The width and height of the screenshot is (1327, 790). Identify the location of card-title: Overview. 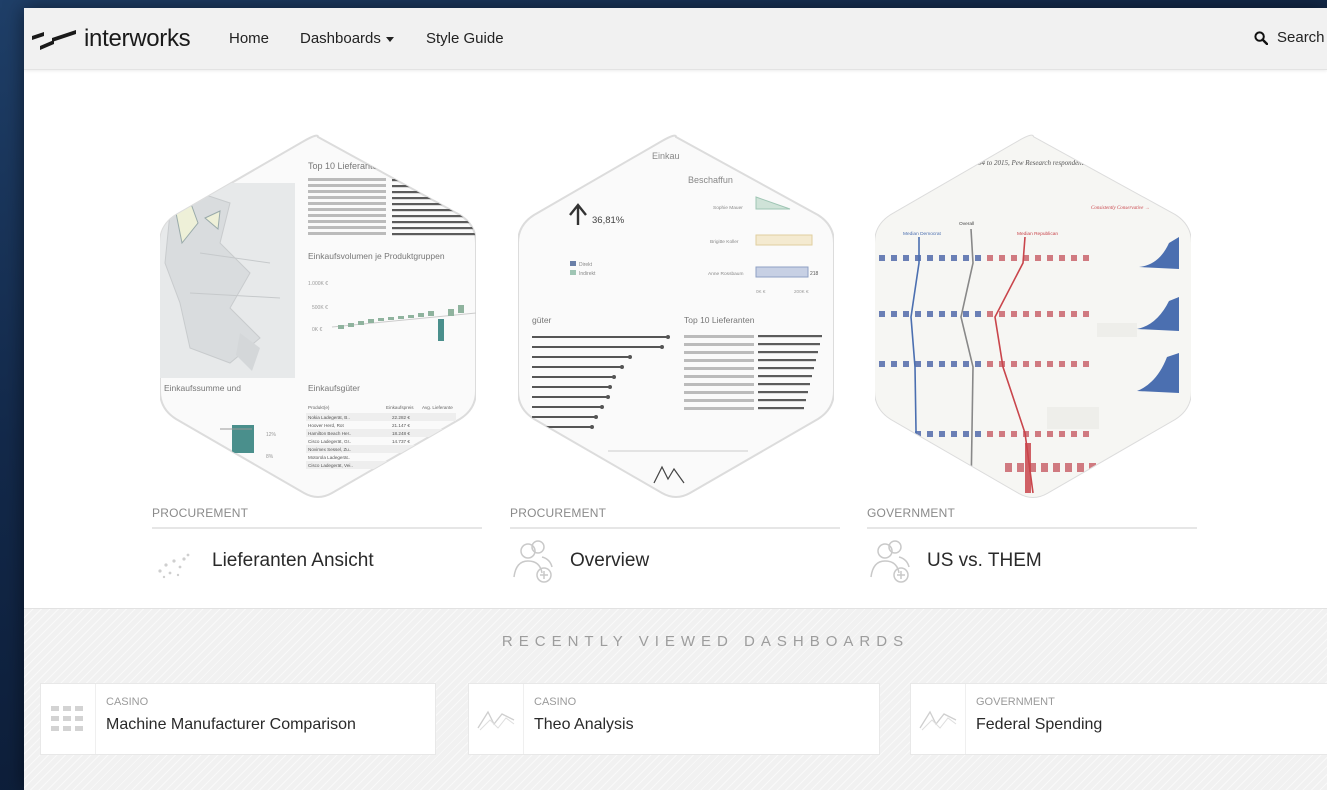
(609, 561).